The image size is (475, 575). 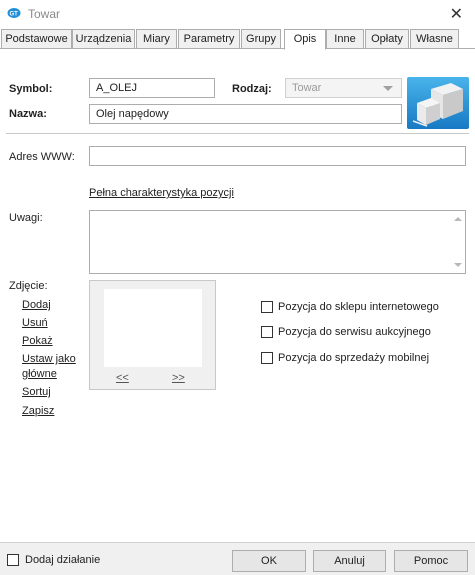 I want to click on product-boxes-icon, so click(x=438, y=103).